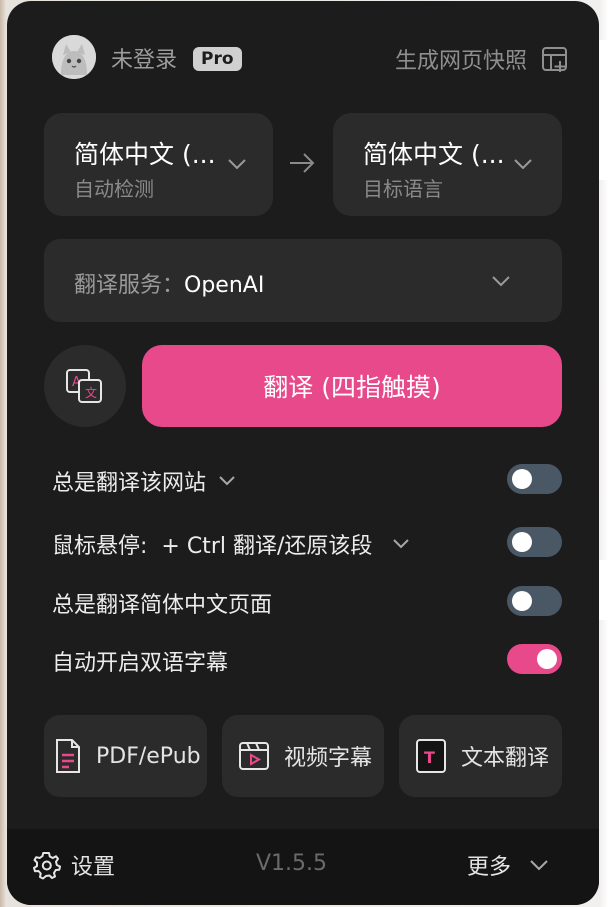 This screenshot has width=608, height=907. What do you see at coordinates (554, 59) in the screenshot?
I see `snapshot-icon` at bounding box center [554, 59].